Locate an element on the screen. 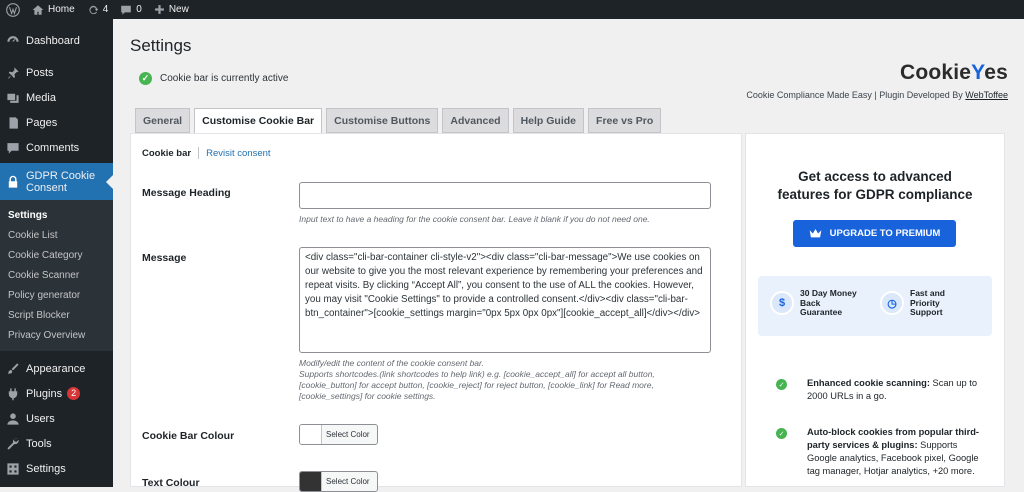 Image resolution: width=1024 pixels, height=492 pixels. settings-icon is located at coordinates (13, 468).